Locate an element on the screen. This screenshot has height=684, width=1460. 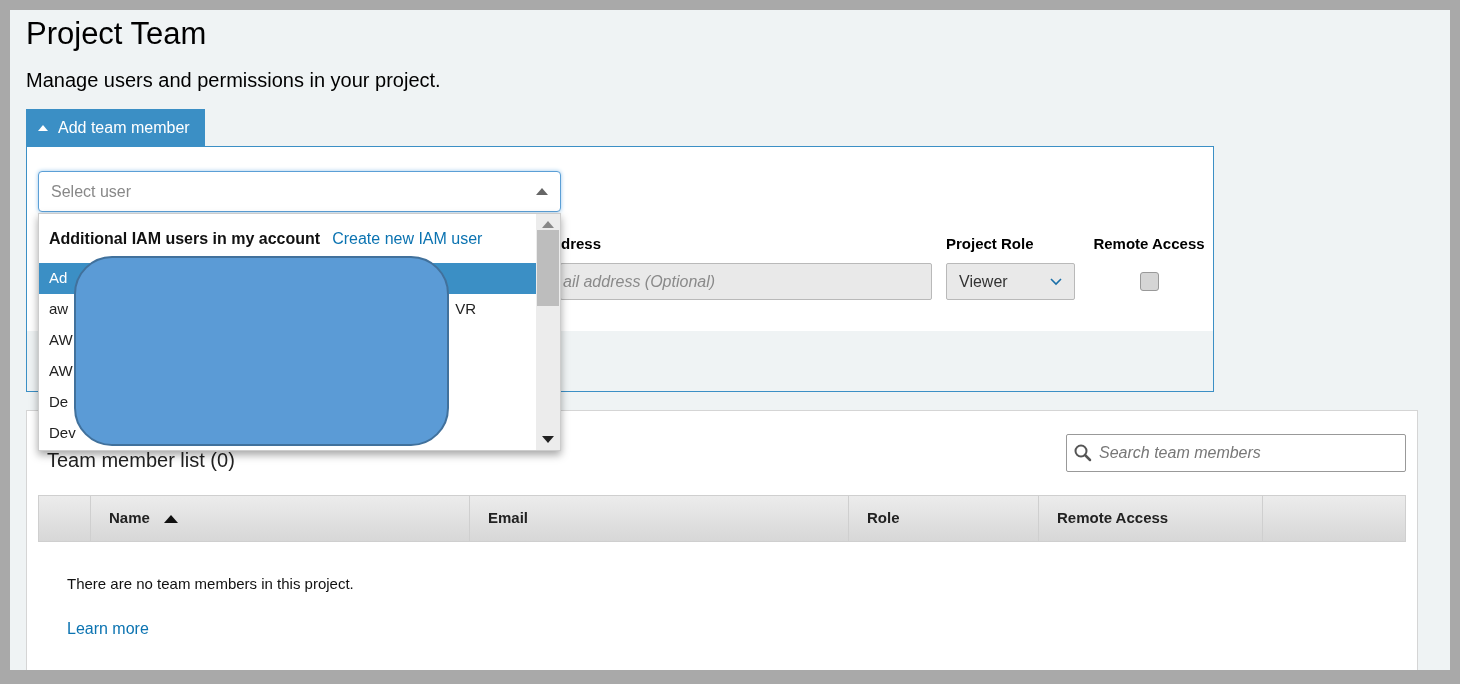
column-header: Remote Access is located at coordinates (1151, 518).